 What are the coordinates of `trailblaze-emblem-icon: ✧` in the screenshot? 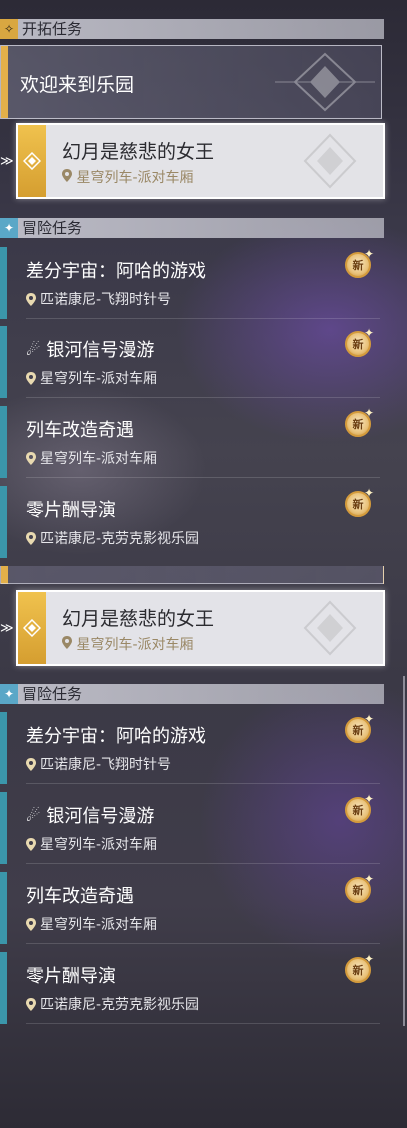 It's located at (9, 29).